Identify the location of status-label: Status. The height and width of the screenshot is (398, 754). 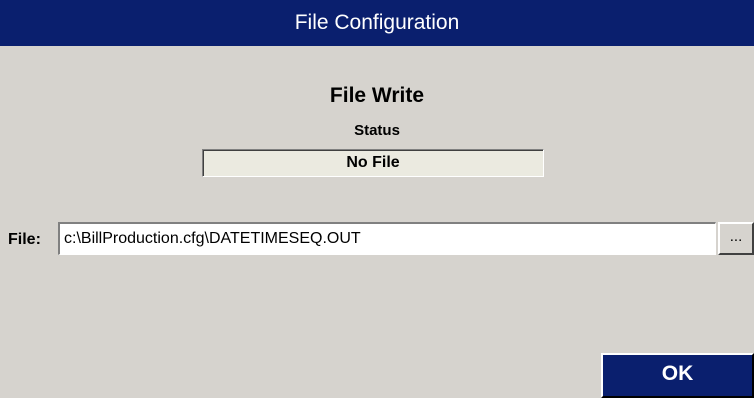
(377, 130).